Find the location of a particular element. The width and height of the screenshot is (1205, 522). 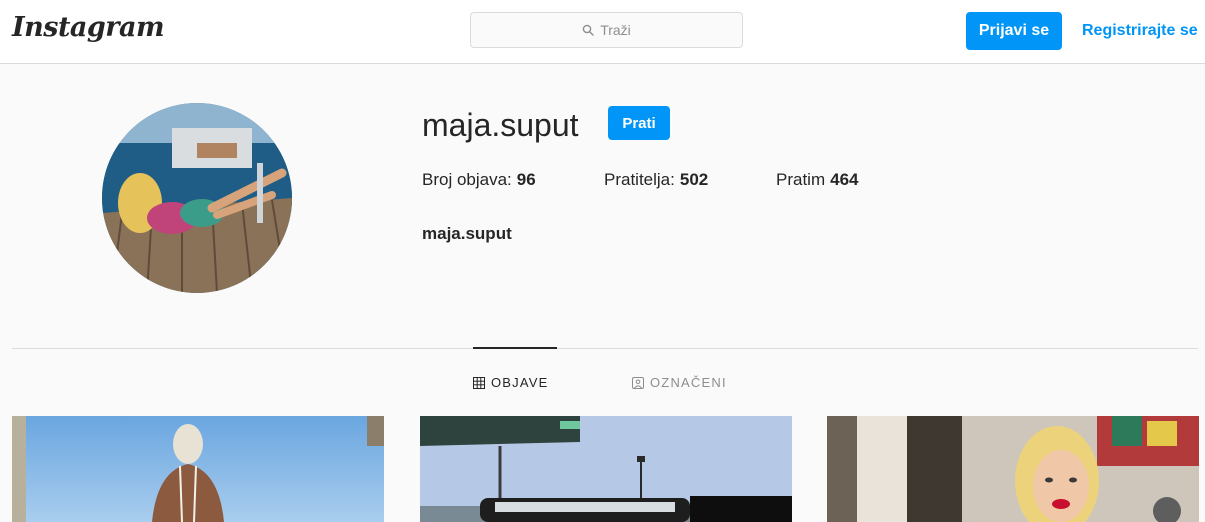

tab-posts: OBJAVE is located at coordinates (511, 382).